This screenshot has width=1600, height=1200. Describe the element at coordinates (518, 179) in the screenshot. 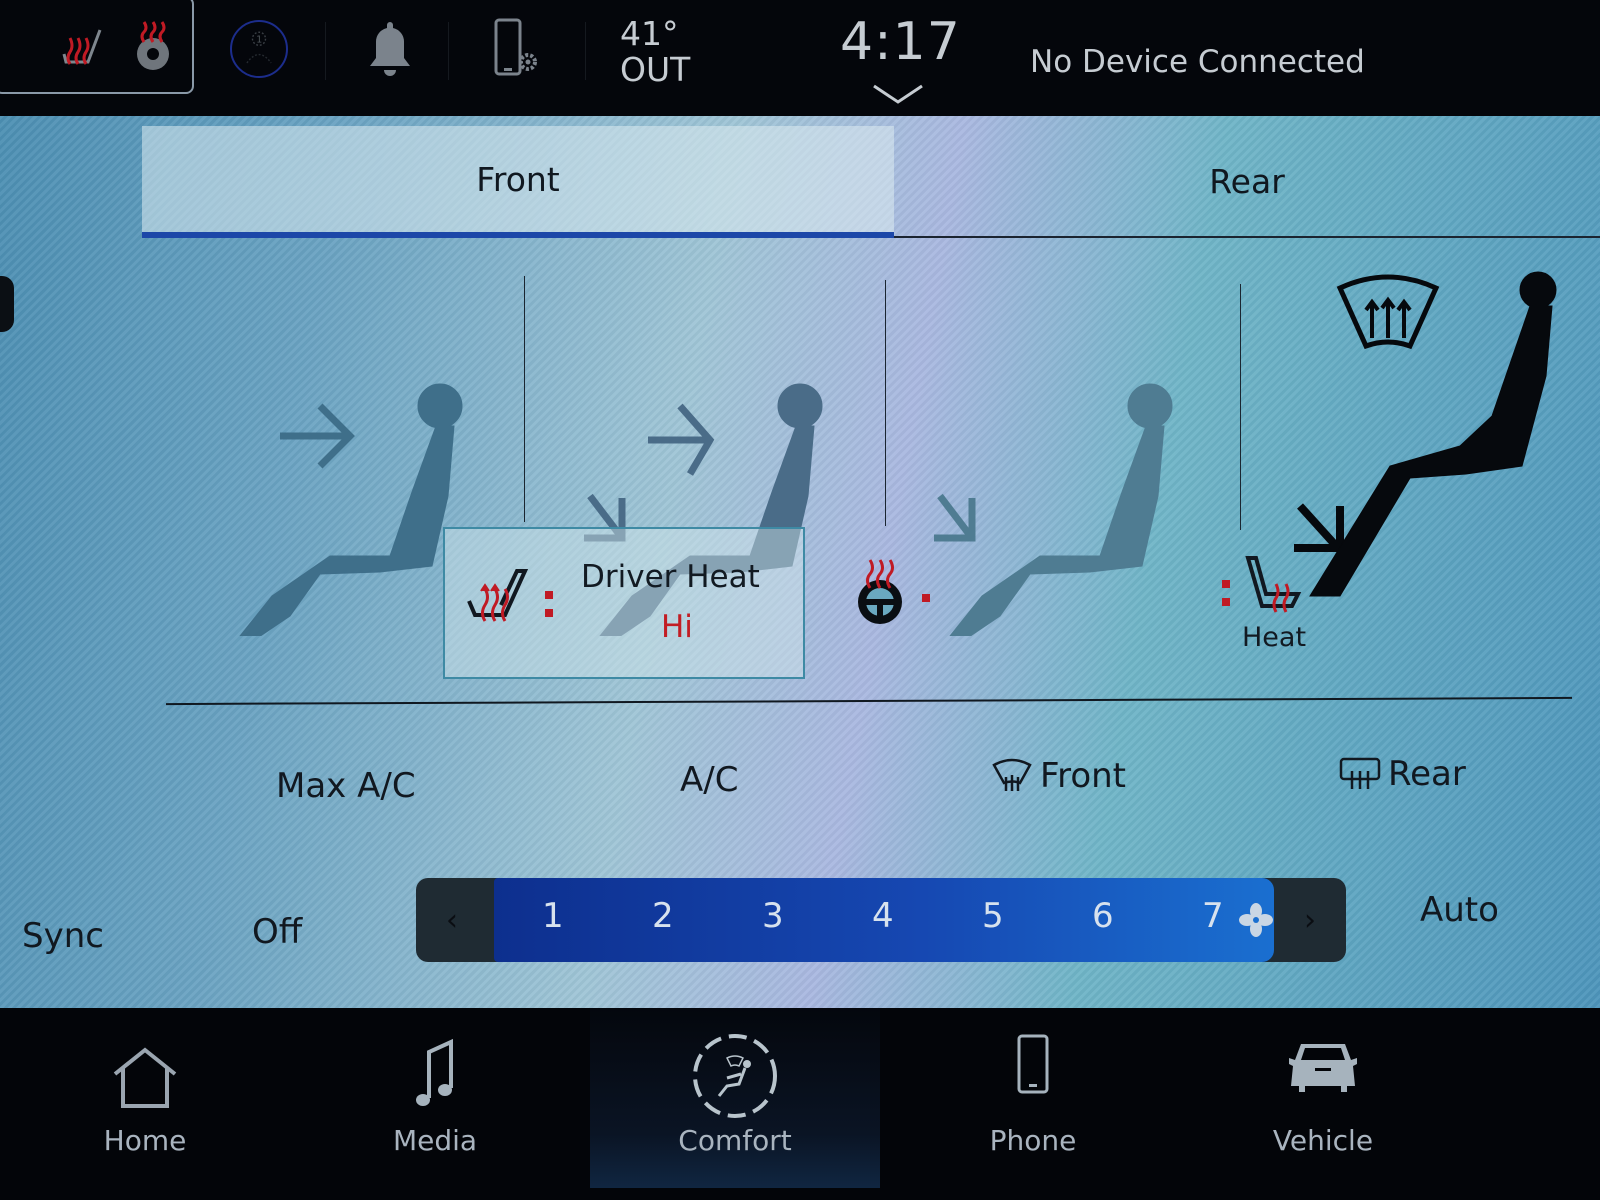

I see `tab-front-label: Front` at that location.